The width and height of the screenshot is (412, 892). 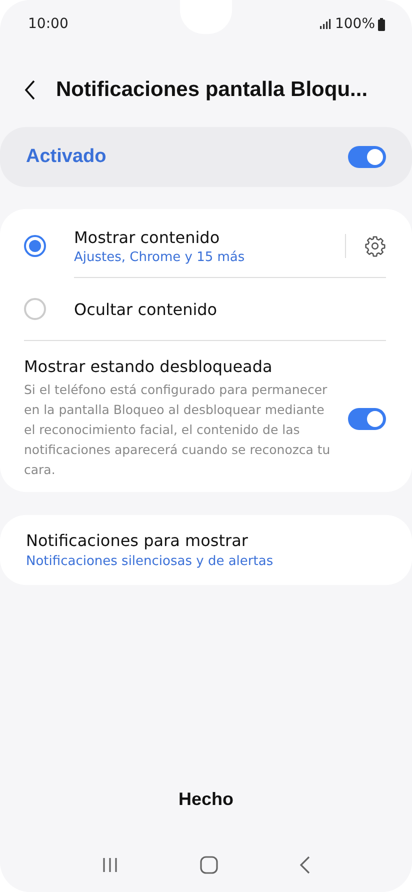 I want to click on master-label: Activado, so click(x=66, y=157).